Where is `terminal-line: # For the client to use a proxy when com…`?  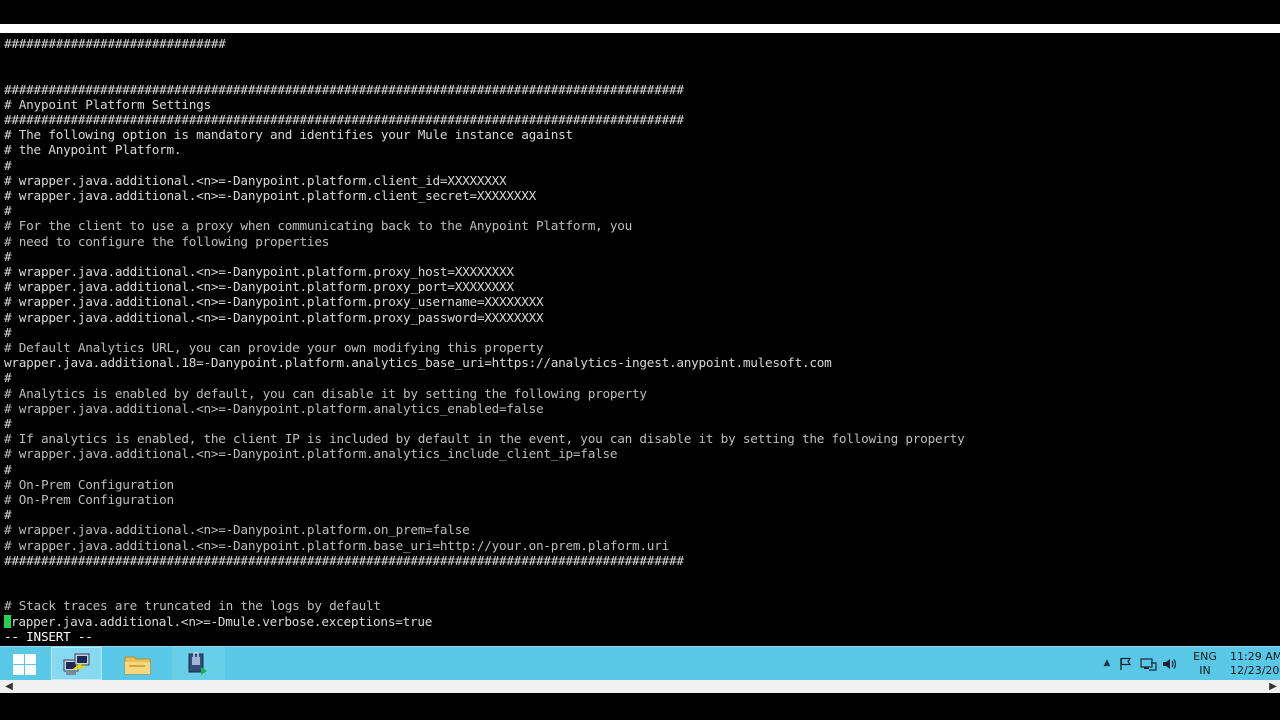 terminal-line: # For the client to use a proxy when com… is located at coordinates (318, 226).